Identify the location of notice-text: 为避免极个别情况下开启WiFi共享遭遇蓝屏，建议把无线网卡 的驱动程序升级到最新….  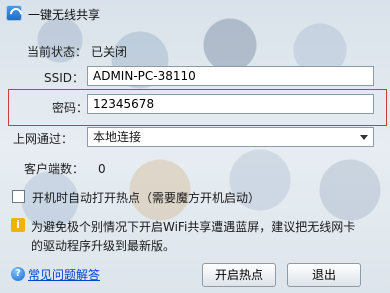
(193, 237).